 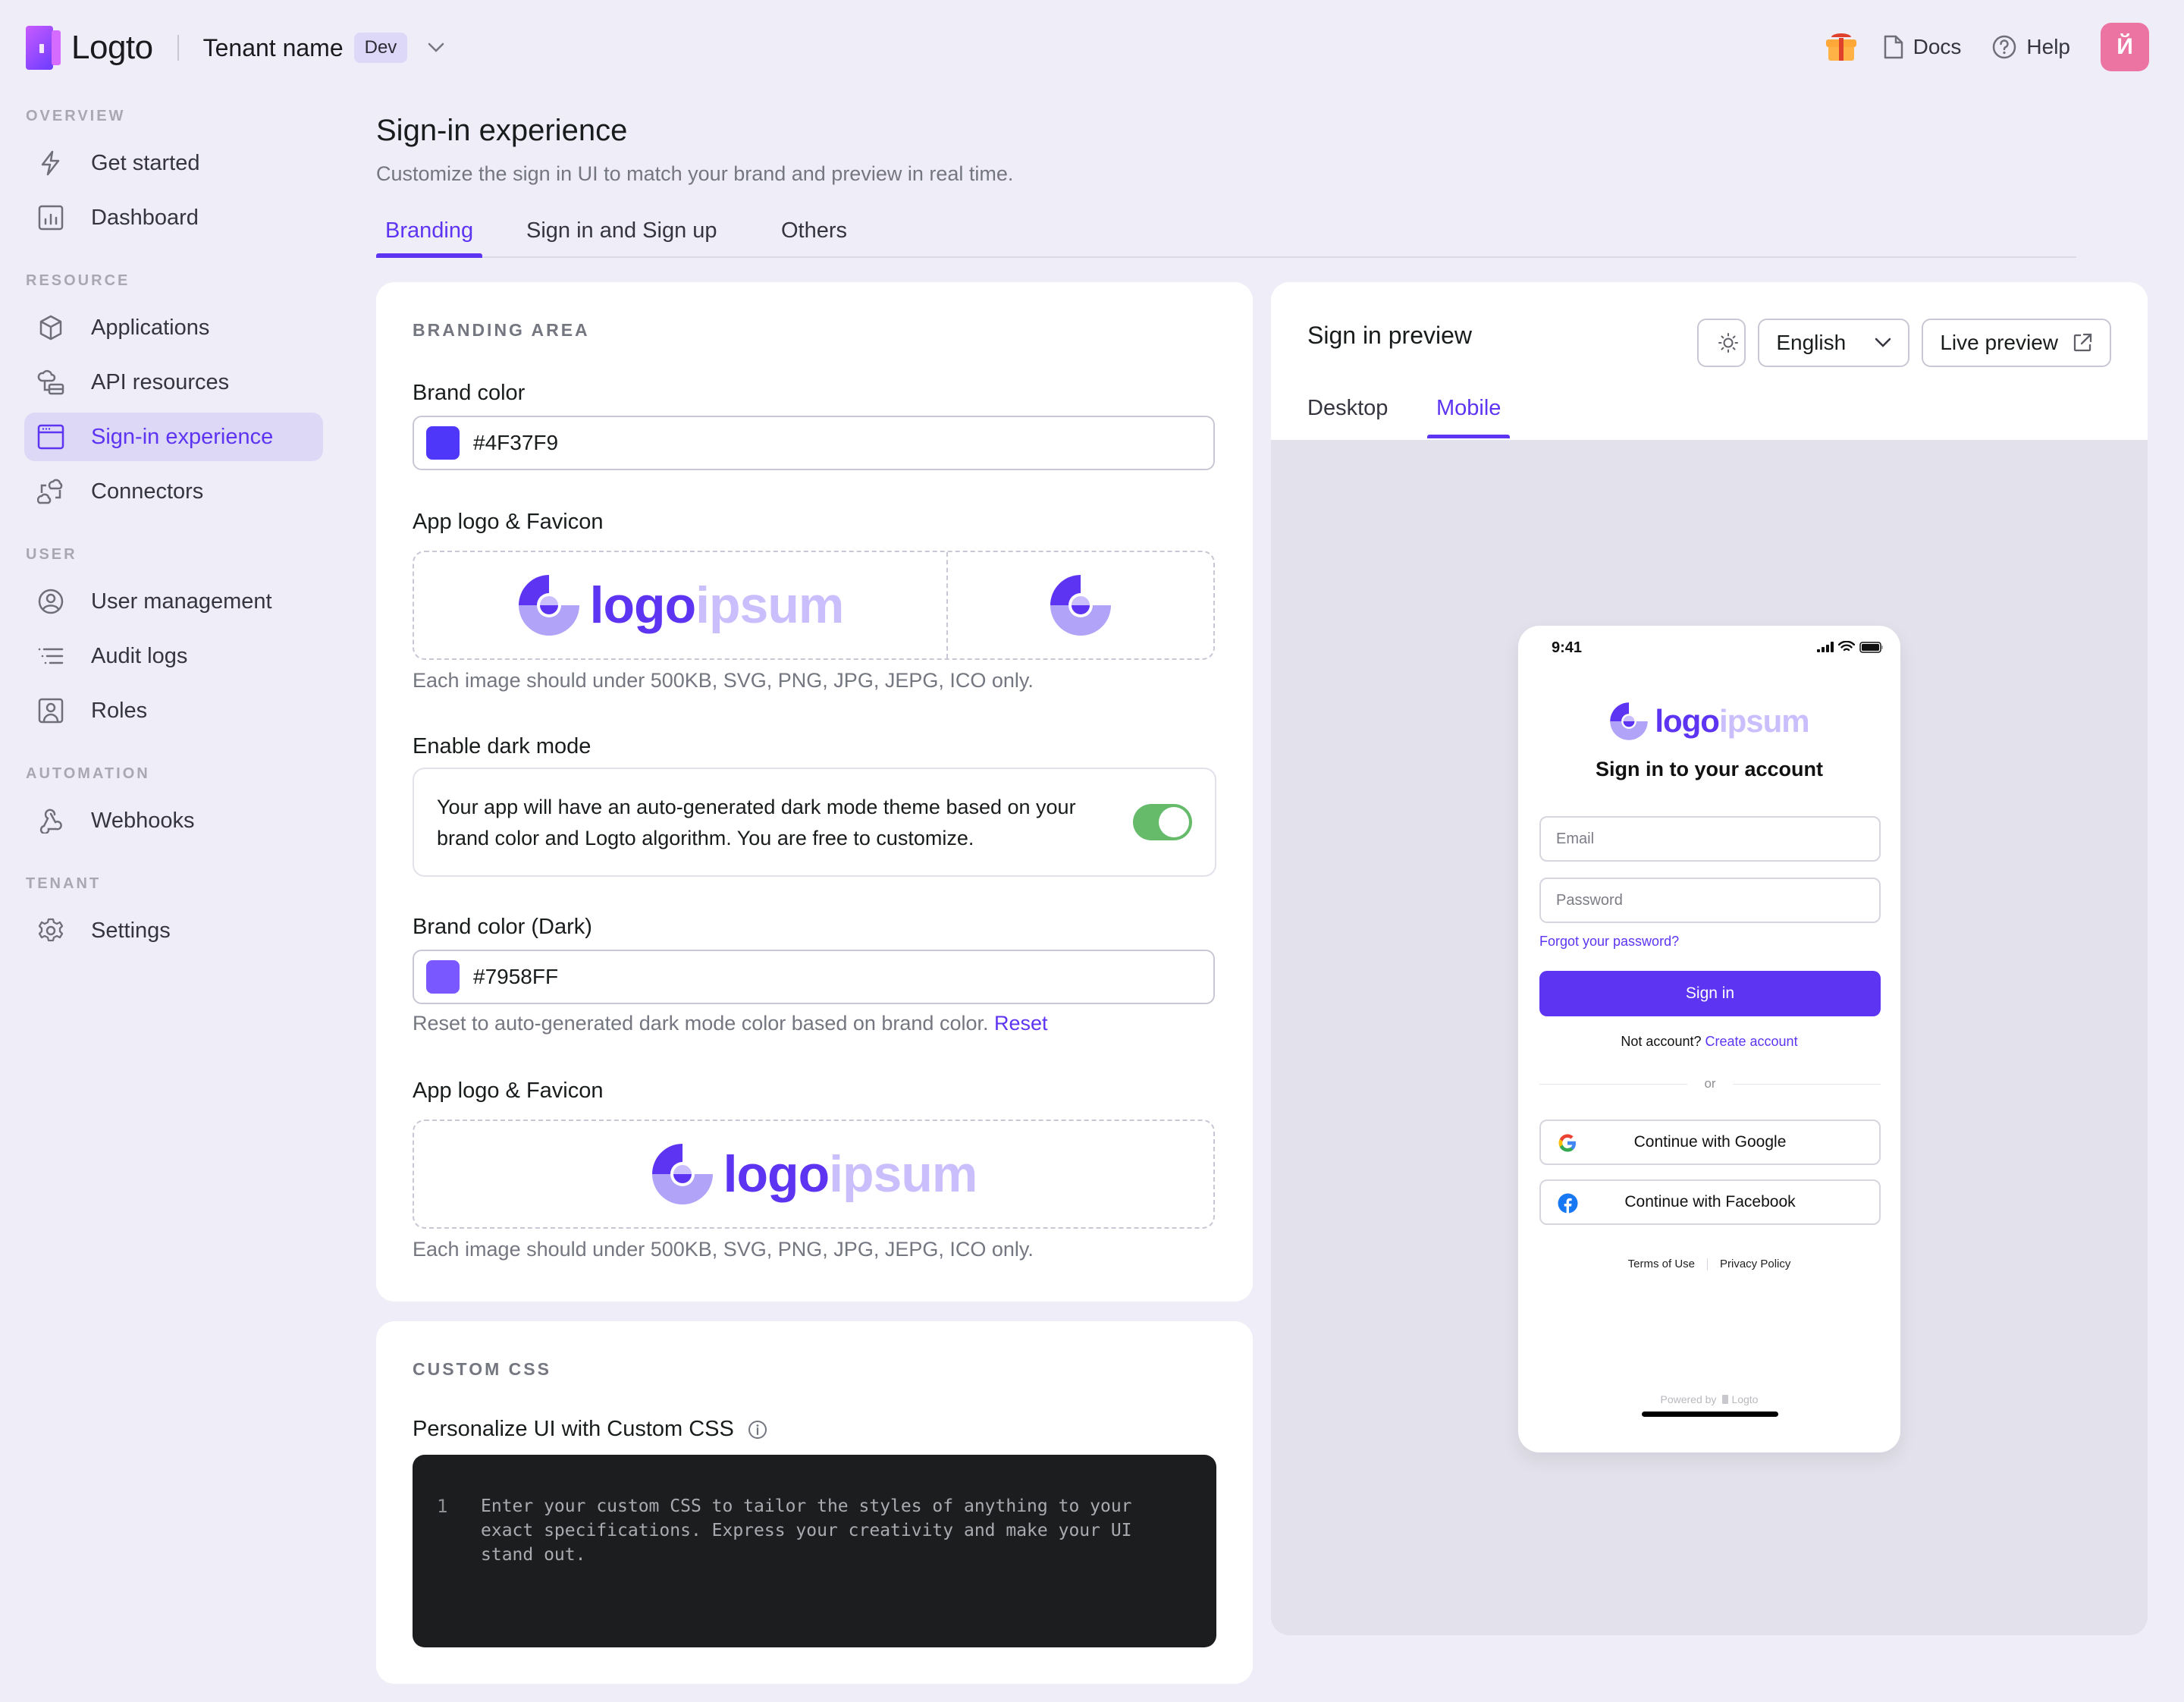 I want to click on dark-app-logo-preview: logo ipsum, so click(x=814, y=1174).